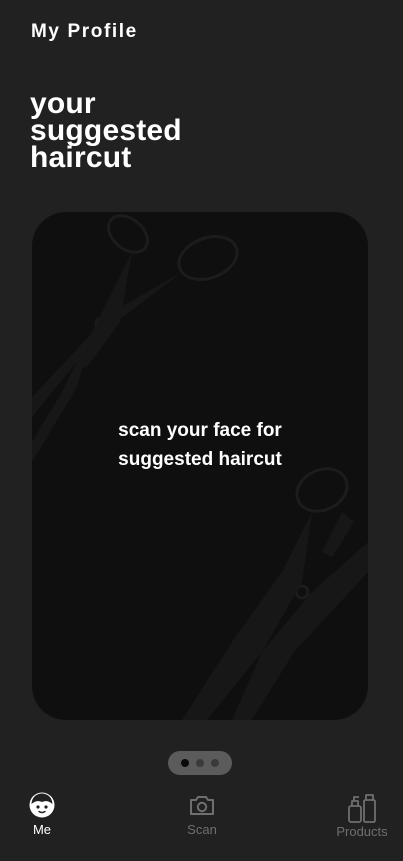 The image size is (403, 861). What do you see at coordinates (84, 31) in the screenshot?
I see `page-title: My Profile` at bounding box center [84, 31].